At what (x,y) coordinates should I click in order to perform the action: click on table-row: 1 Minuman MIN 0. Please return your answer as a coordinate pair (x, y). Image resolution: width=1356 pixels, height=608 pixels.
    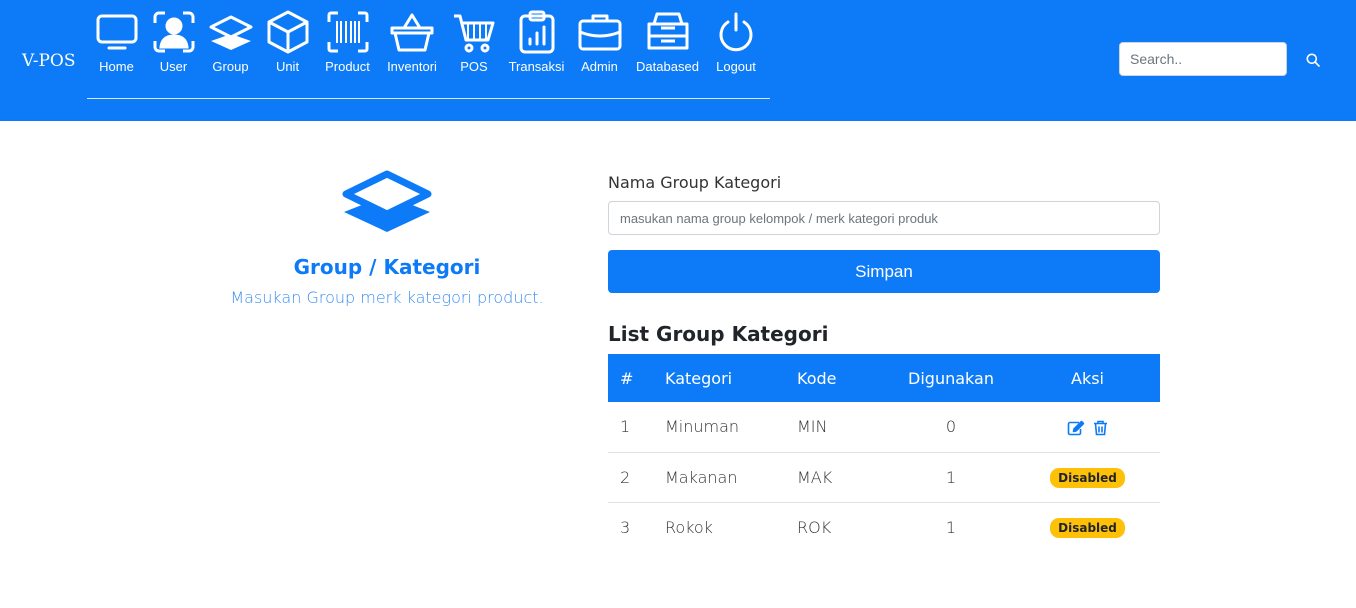
    Looking at the image, I should click on (884, 427).